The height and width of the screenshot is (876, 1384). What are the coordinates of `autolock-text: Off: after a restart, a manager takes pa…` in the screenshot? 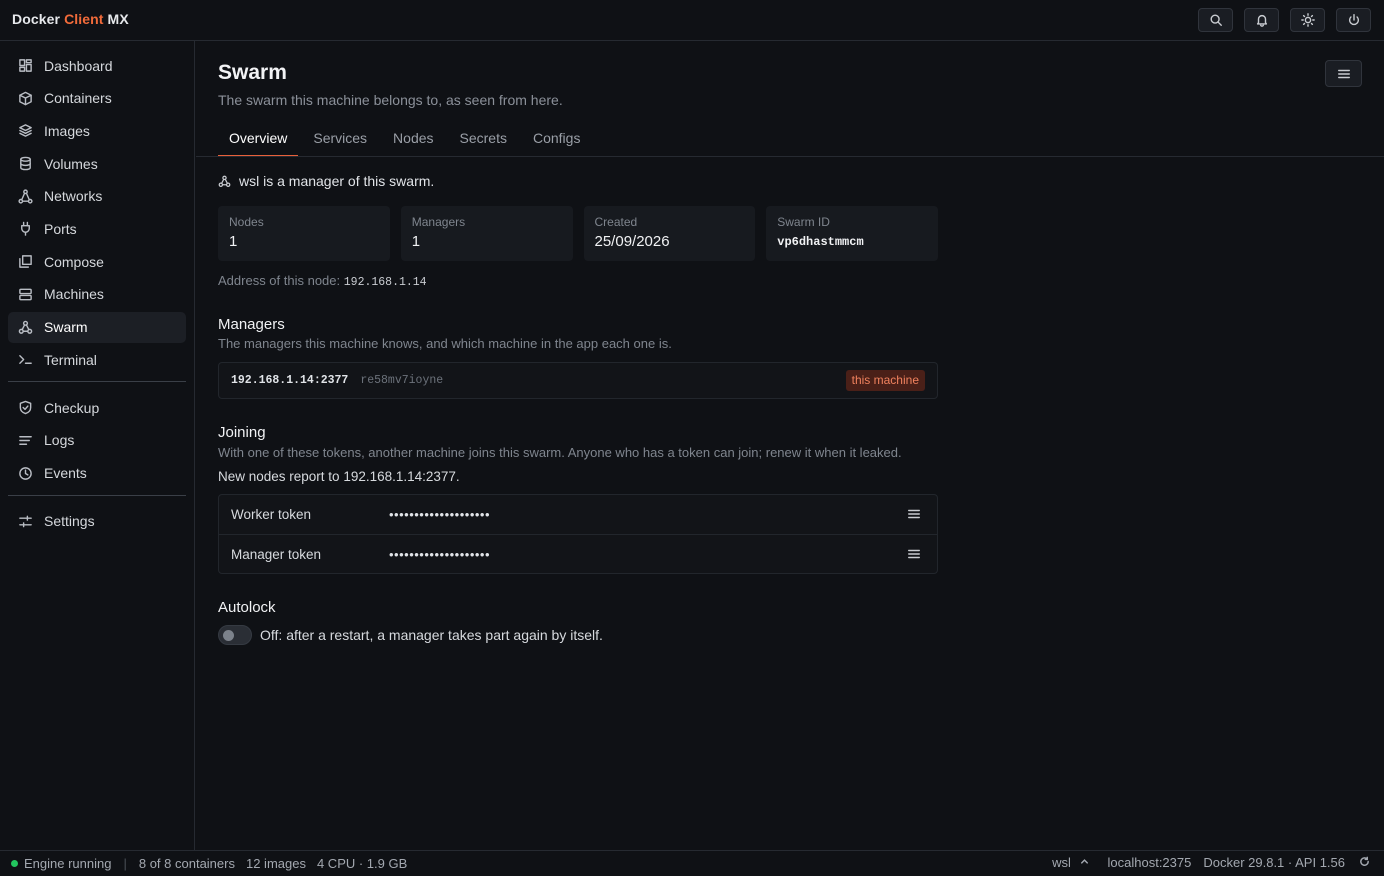 It's located at (431, 635).